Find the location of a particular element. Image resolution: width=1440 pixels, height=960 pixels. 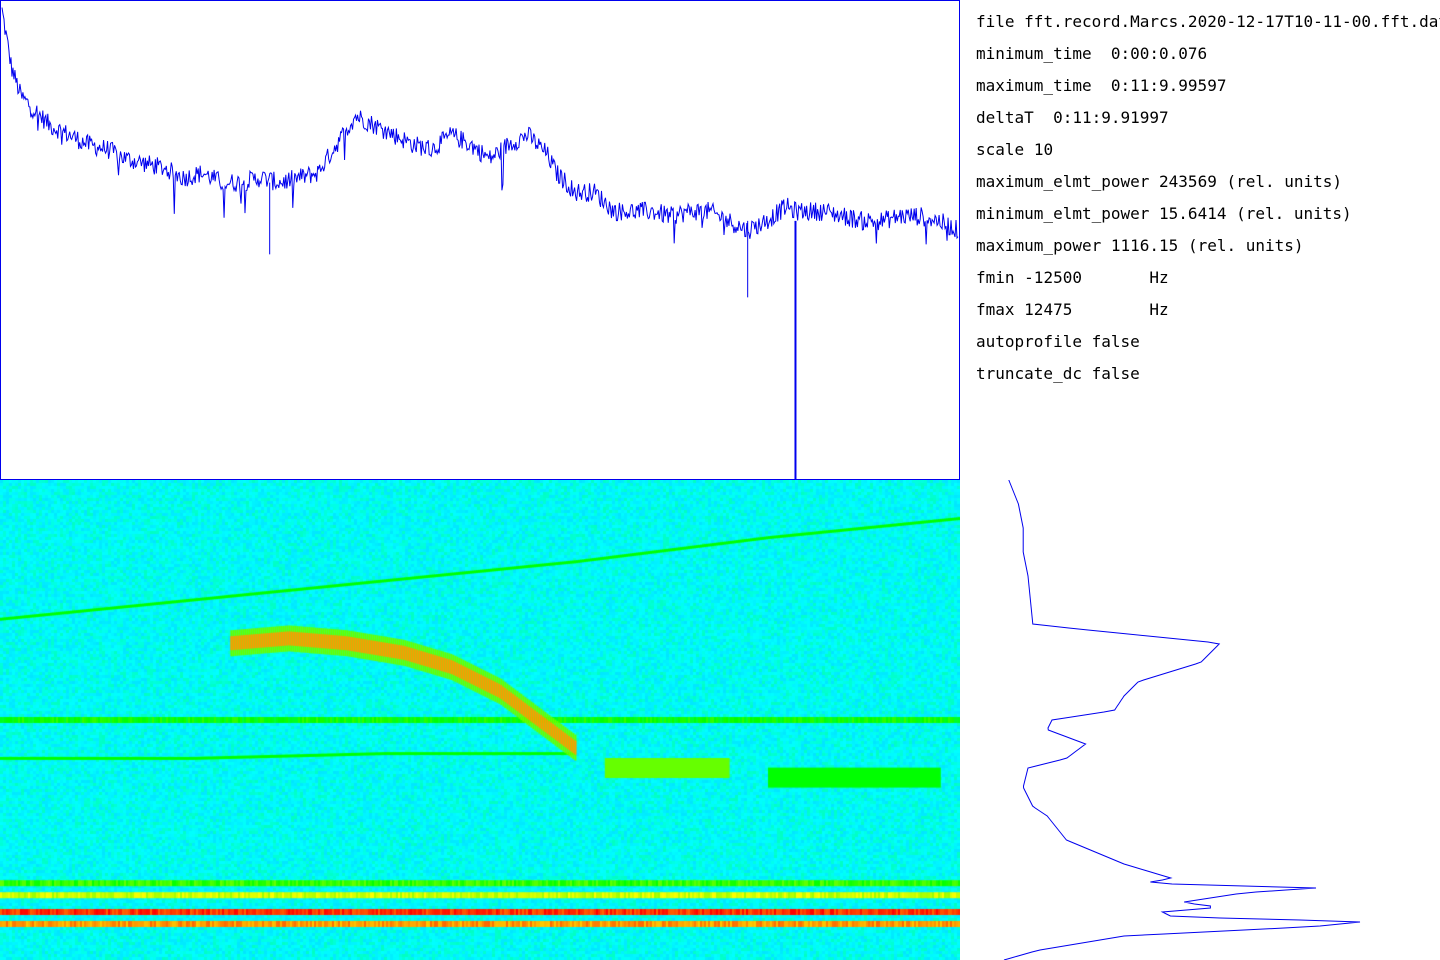

info-fmax-unit: Hz is located at coordinates (1159, 309).